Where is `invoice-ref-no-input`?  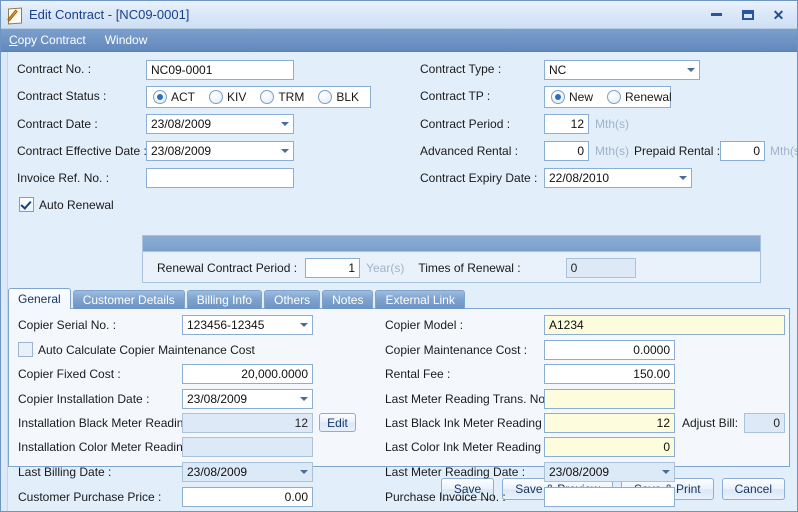 invoice-ref-no-input is located at coordinates (220, 178).